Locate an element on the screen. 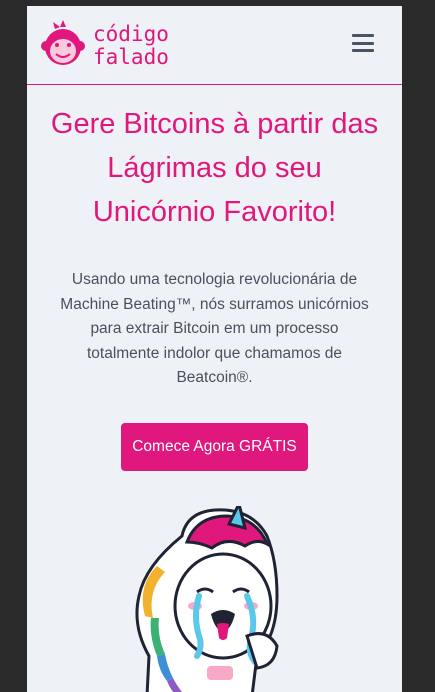  brand-line-2: falado is located at coordinates (131, 57).